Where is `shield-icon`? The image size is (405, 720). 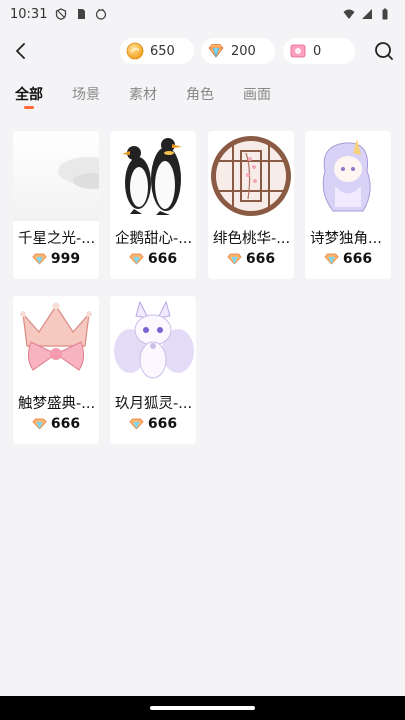 shield-icon is located at coordinates (61, 14).